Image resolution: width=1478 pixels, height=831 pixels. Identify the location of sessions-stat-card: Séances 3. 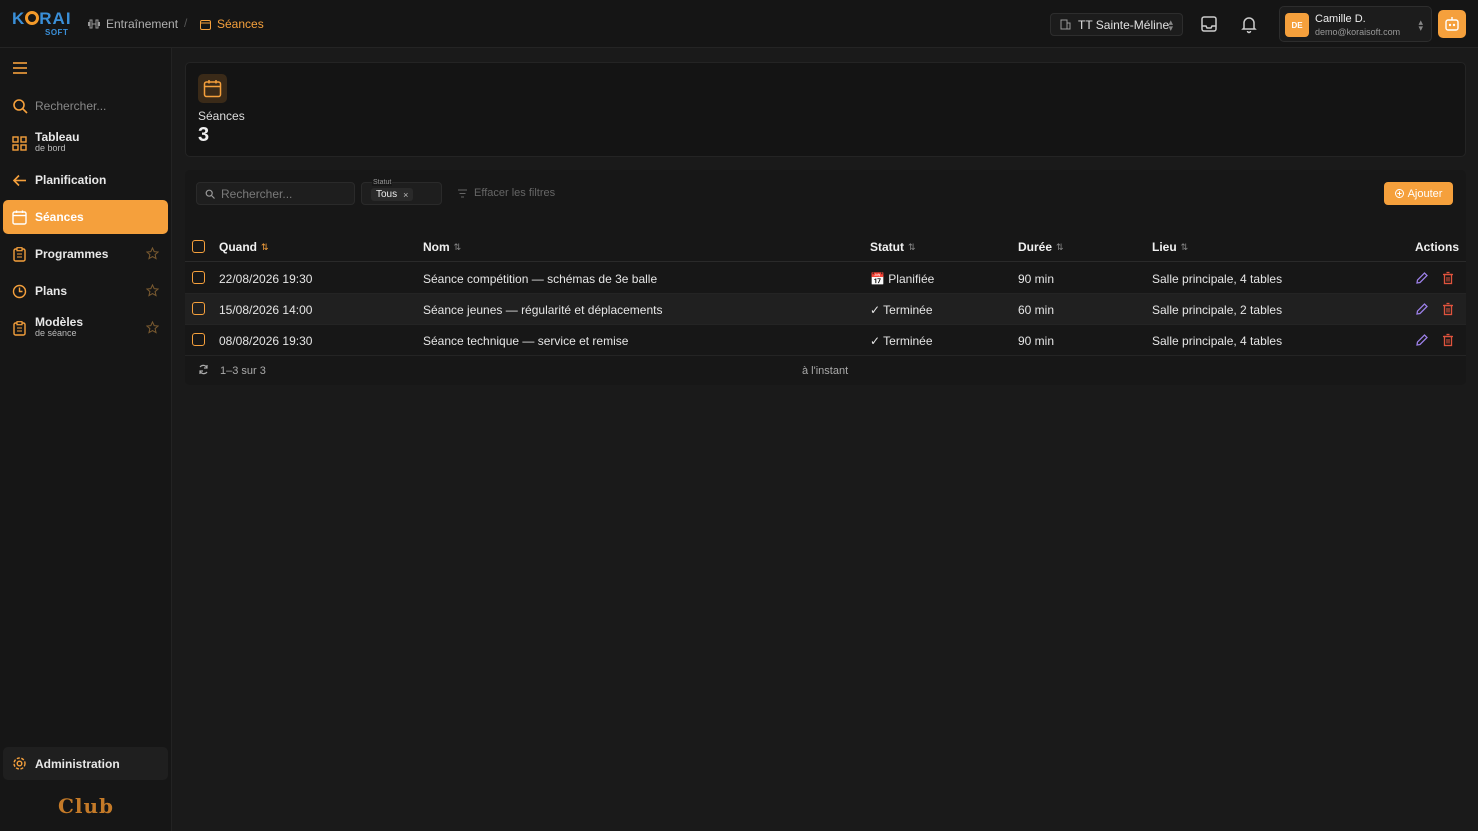
(825, 109).